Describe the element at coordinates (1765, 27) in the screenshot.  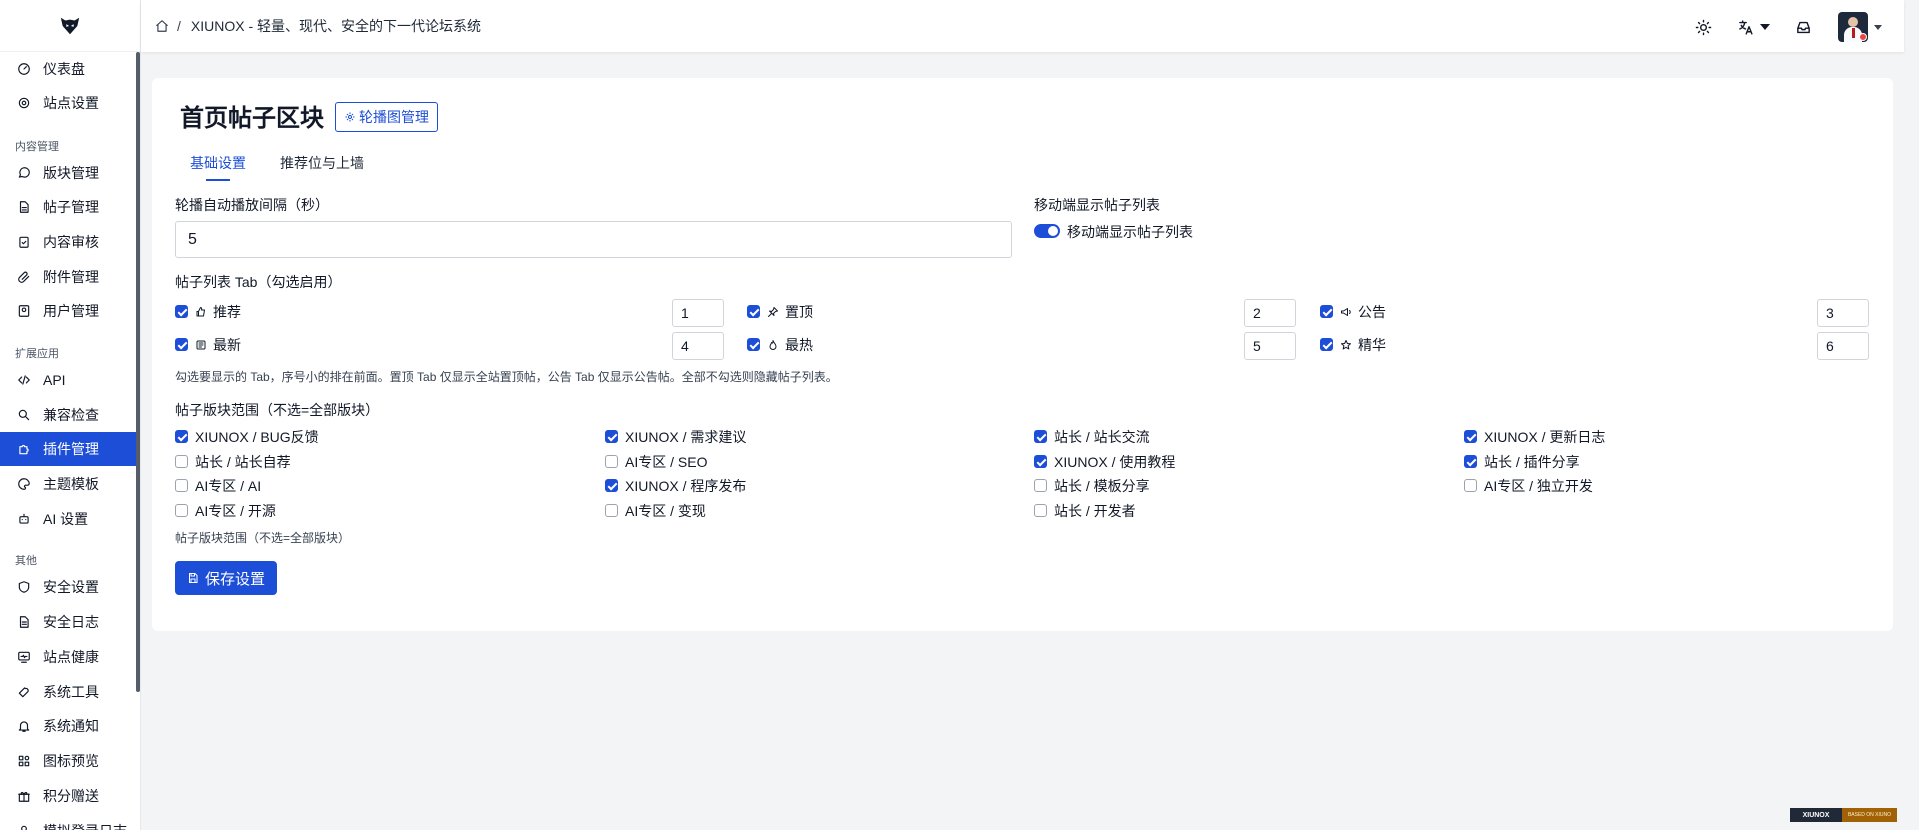
I see `language-dropdown-caret` at that location.